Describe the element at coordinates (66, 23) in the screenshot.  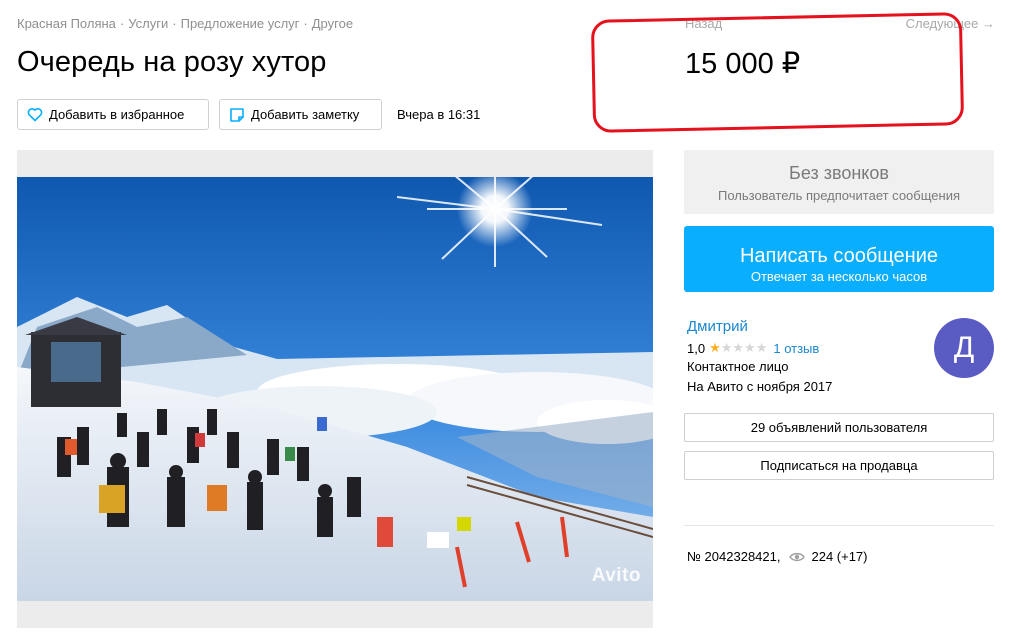
I see `breadcrumb-item-location: Красная Поляна` at that location.